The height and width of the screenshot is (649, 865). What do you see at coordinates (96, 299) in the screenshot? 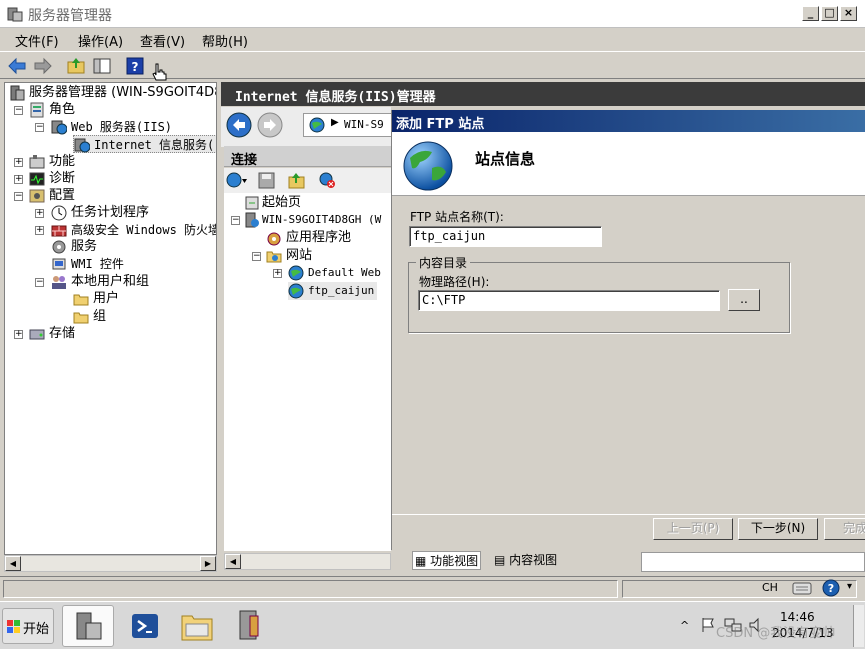
I see `tree-users: 用户` at bounding box center [96, 299].